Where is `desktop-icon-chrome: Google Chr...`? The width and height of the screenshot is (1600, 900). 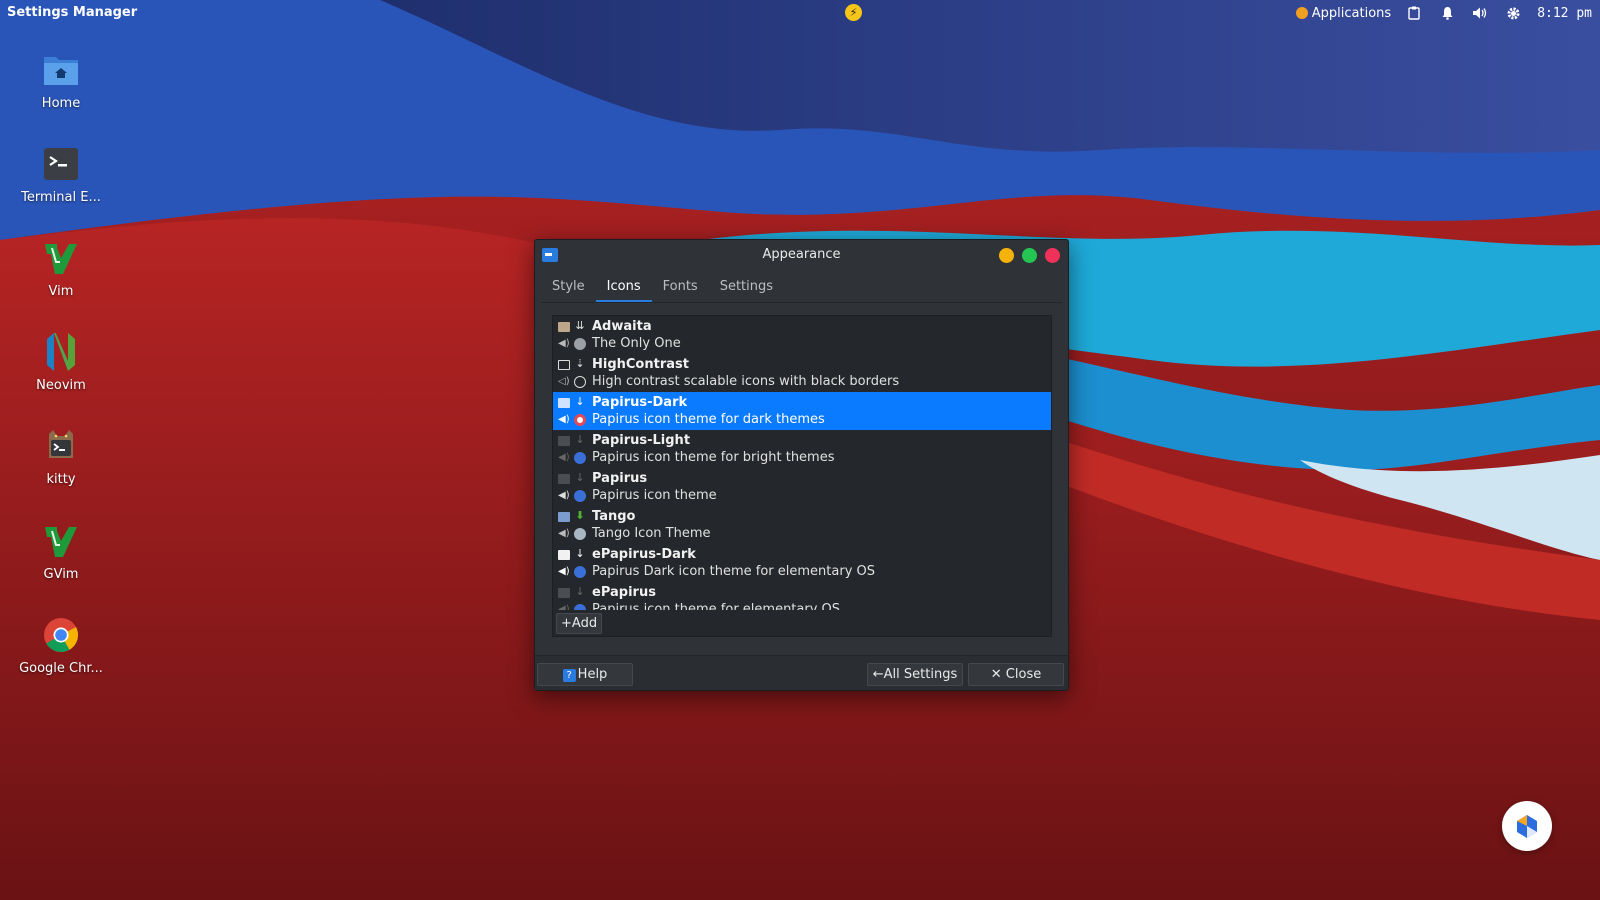
desktop-icon-chrome: Google Chr... is located at coordinates (61, 645).